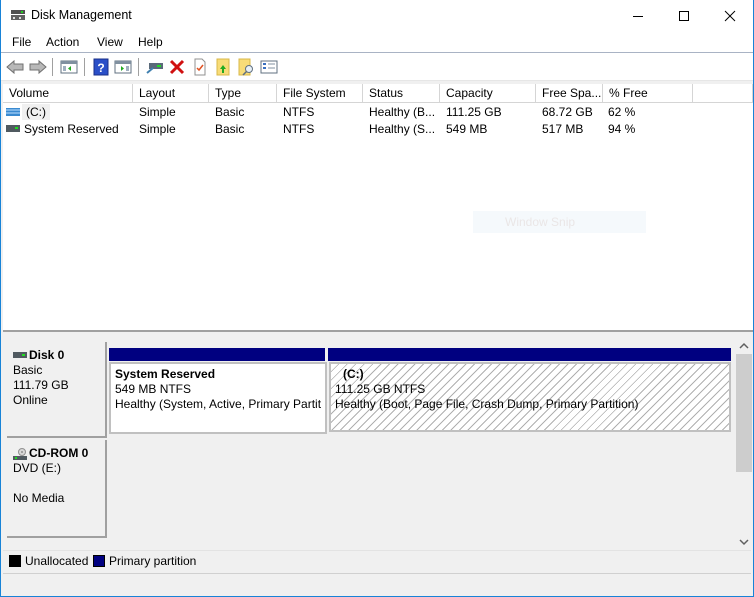 This screenshot has height=597, width=754. What do you see at coordinates (401, 93) in the screenshot?
I see `column-header-status: Status` at bounding box center [401, 93].